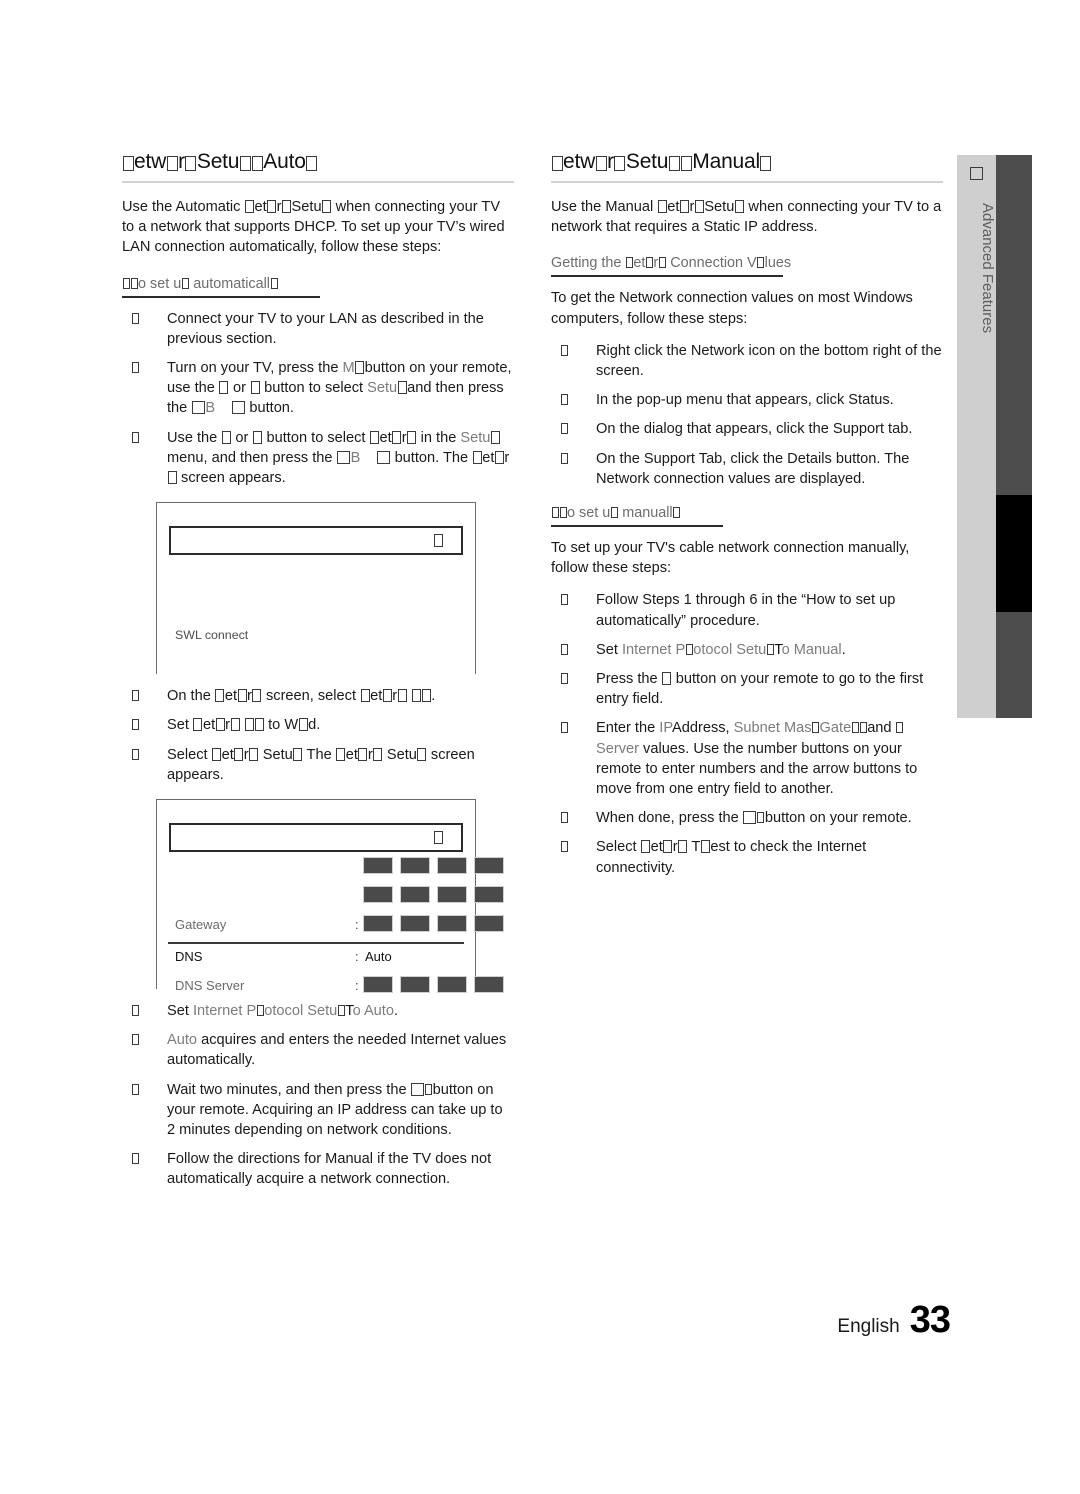 This screenshot has width=1080, height=1494. What do you see at coordinates (316, 588) in the screenshot?
I see `tv-screenshot-network-screen: SWL connect` at bounding box center [316, 588].